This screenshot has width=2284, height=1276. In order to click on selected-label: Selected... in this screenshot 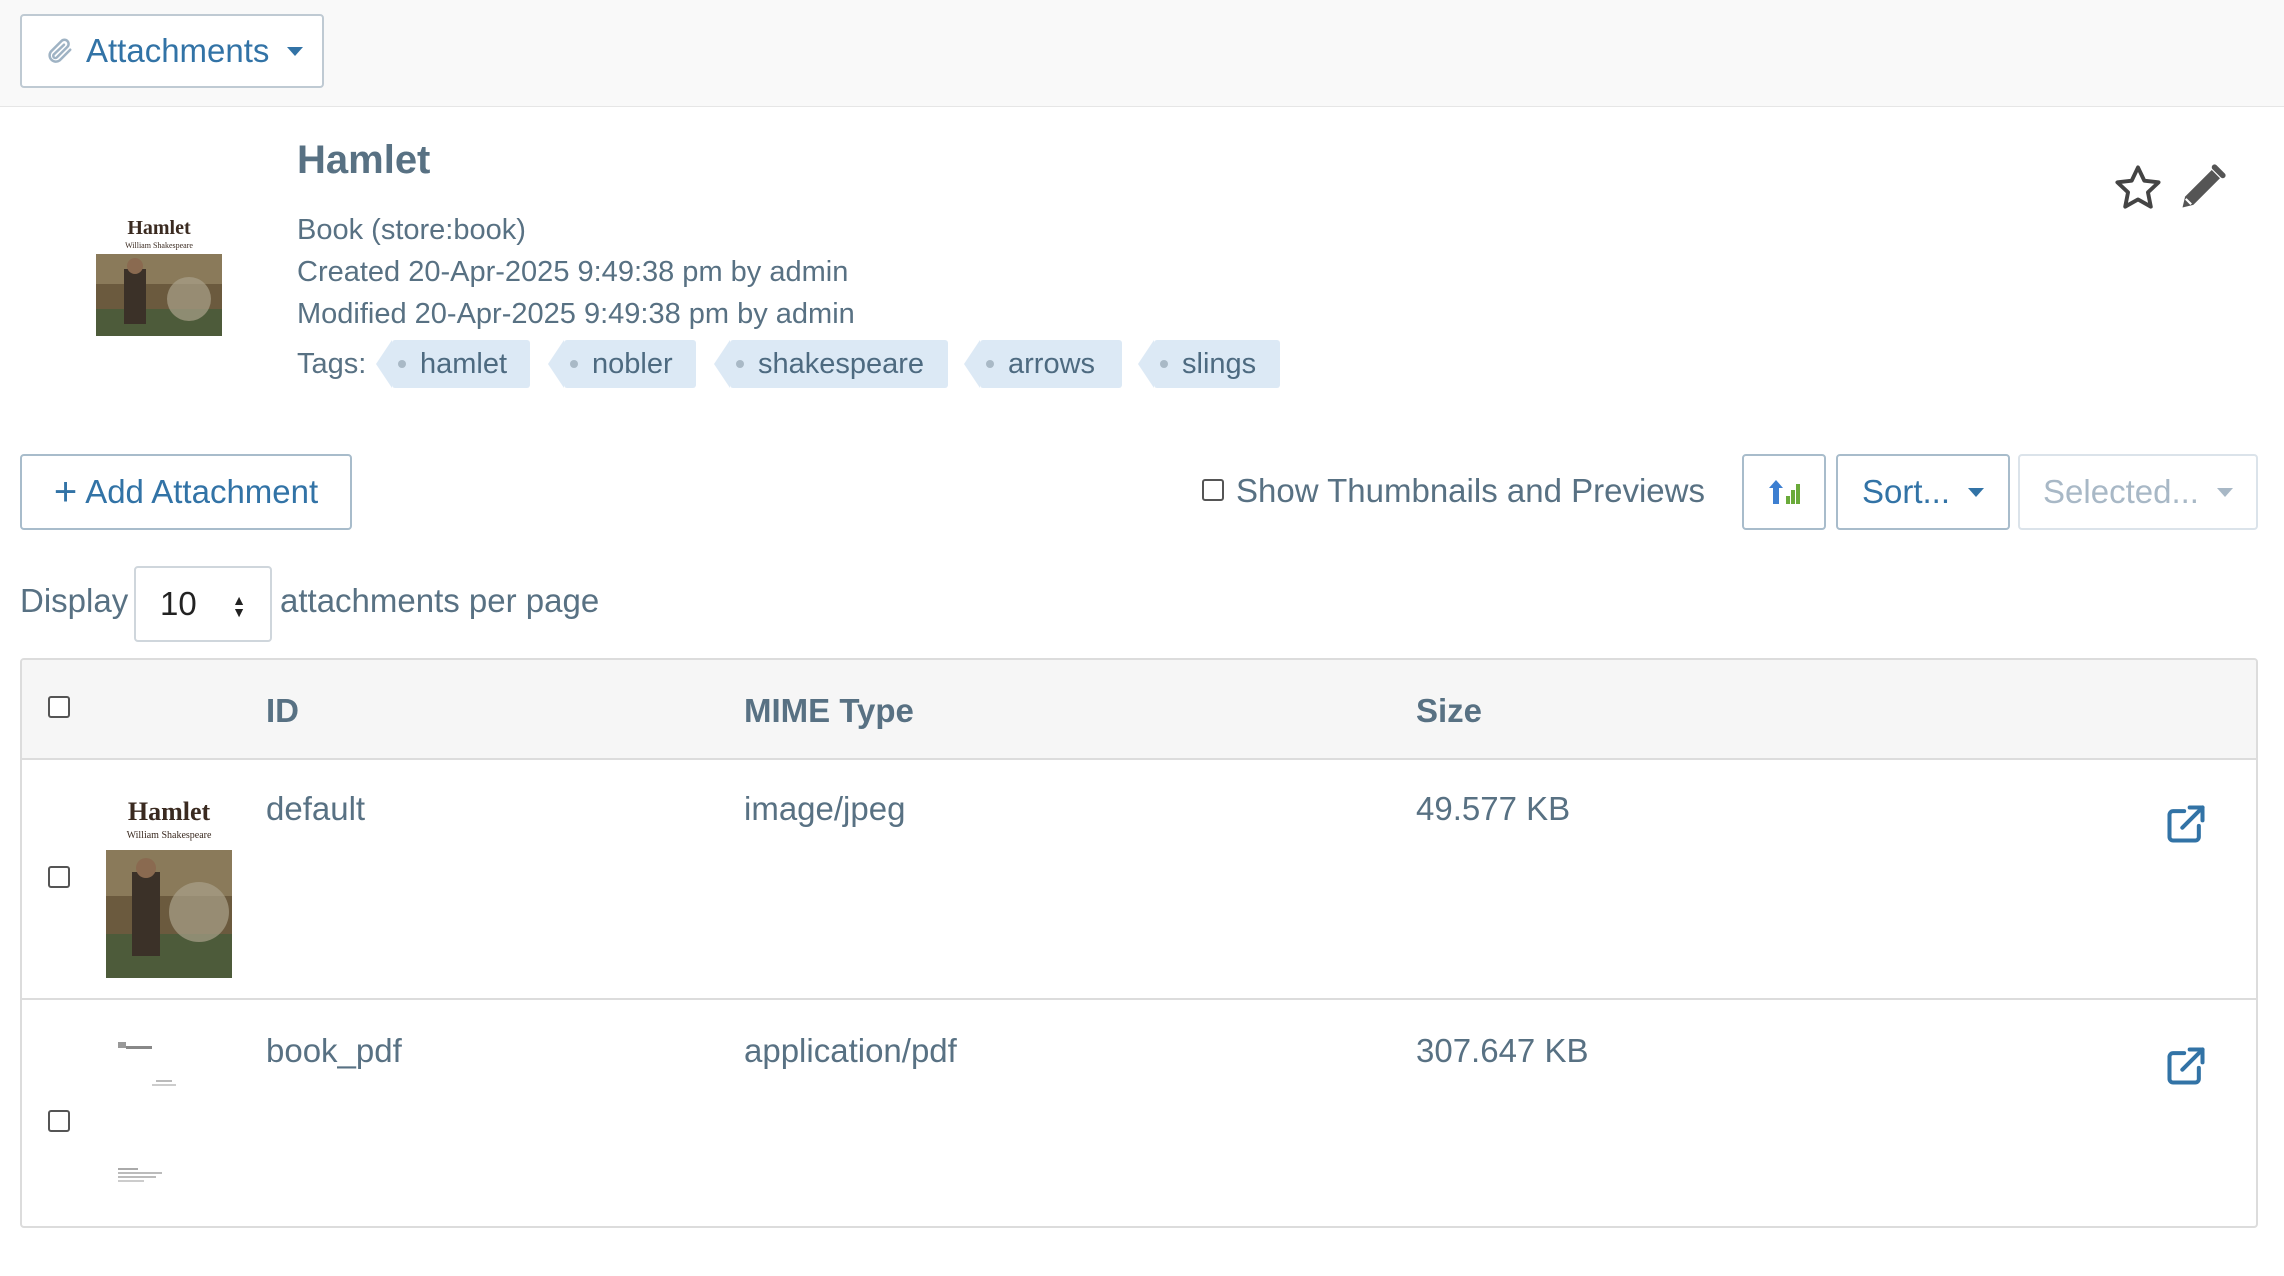, I will do `click(2121, 491)`.